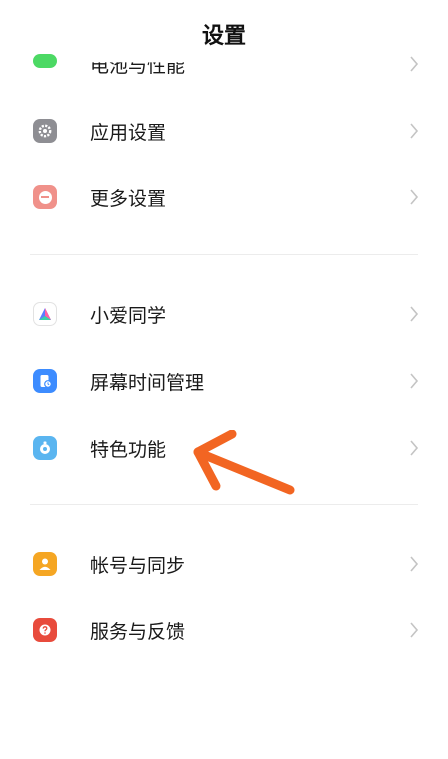  Describe the element at coordinates (224, 564) in the screenshot. I see `settings-item-account-sync: 帐号与同步` at that location.